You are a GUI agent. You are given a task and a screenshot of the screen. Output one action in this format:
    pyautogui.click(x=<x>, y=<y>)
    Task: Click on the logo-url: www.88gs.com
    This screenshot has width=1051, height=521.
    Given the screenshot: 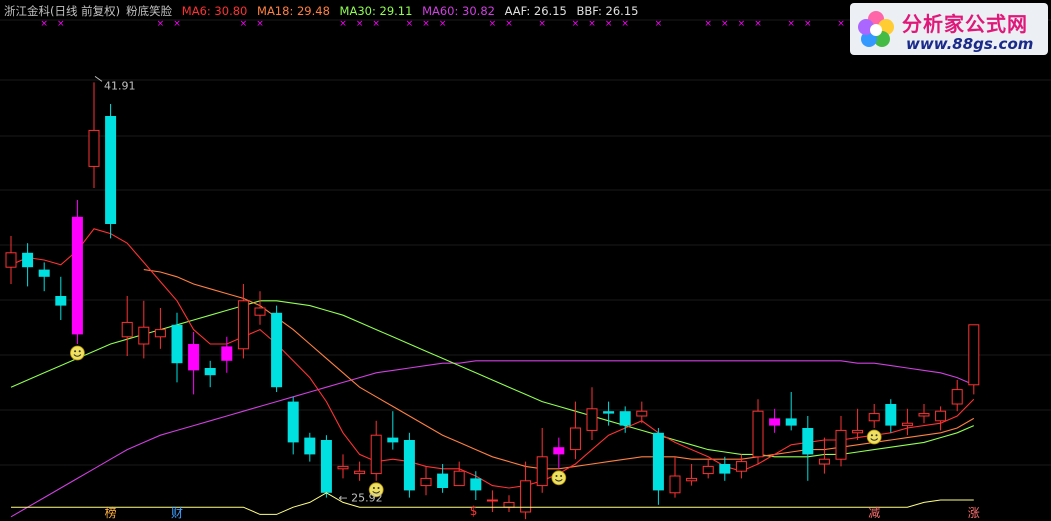 What is the action you would take?
    pyautogui.click(x=970, y=44)
    